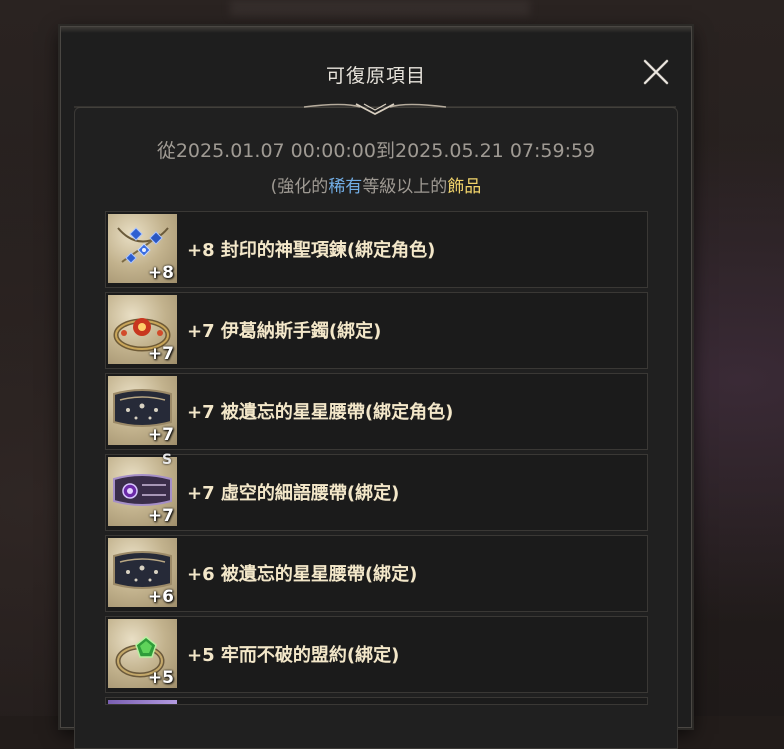 The height and width of the screenshot is (749, 784). Describe the element at coordinates (160, 597) in the screenshot. I see `enhance-badge: +6` at that location.